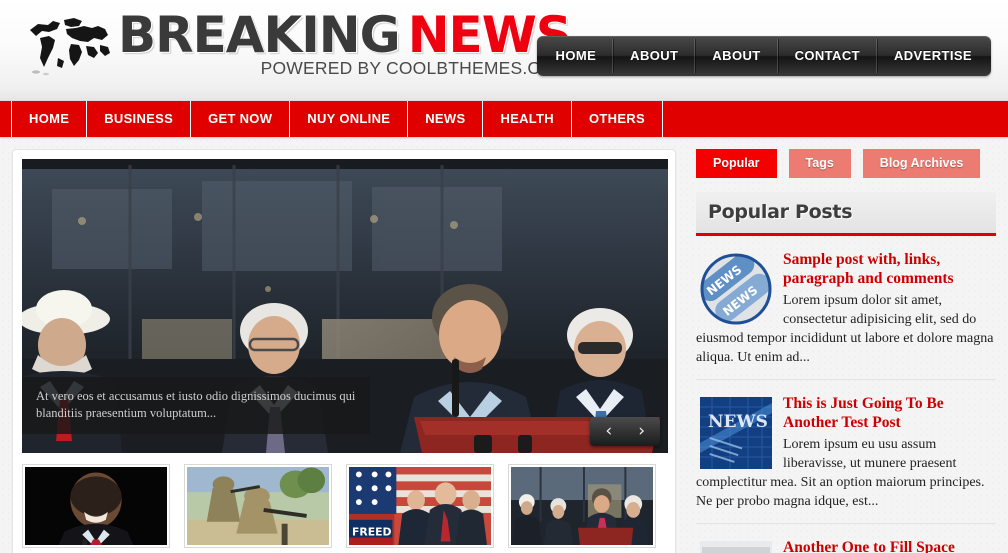  Describe the element at coordinates (372, 532) in the screenshot. I see `svg-text: FREED` at that location.